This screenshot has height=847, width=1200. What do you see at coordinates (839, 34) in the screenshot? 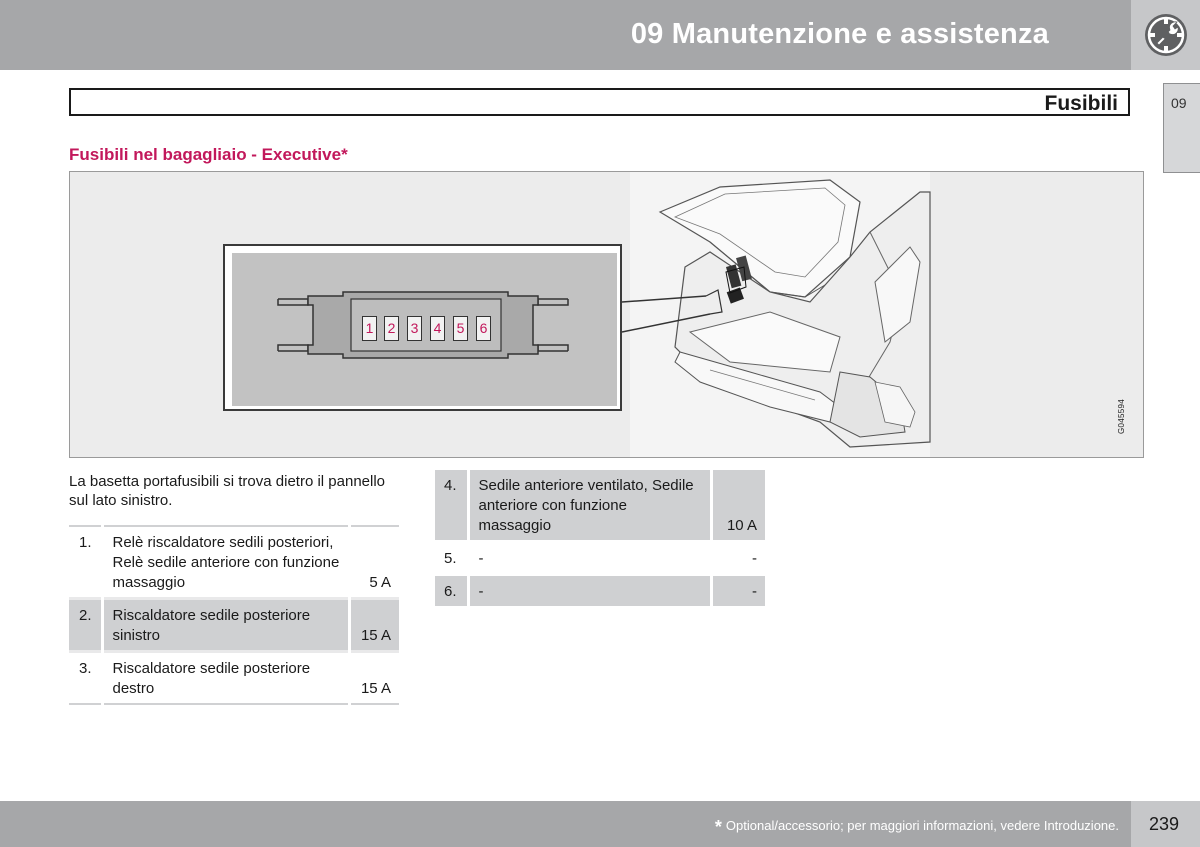
I see `chapter-title: 09 Manutenzione e assistenza` at bounding box center [839, 34].